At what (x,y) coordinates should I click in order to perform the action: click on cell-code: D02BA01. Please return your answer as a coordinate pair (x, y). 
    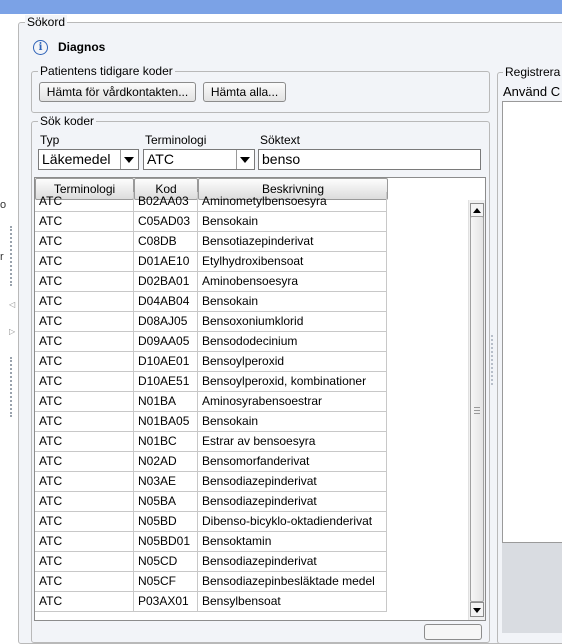
    Looking at the image, I should click on (166, 281).